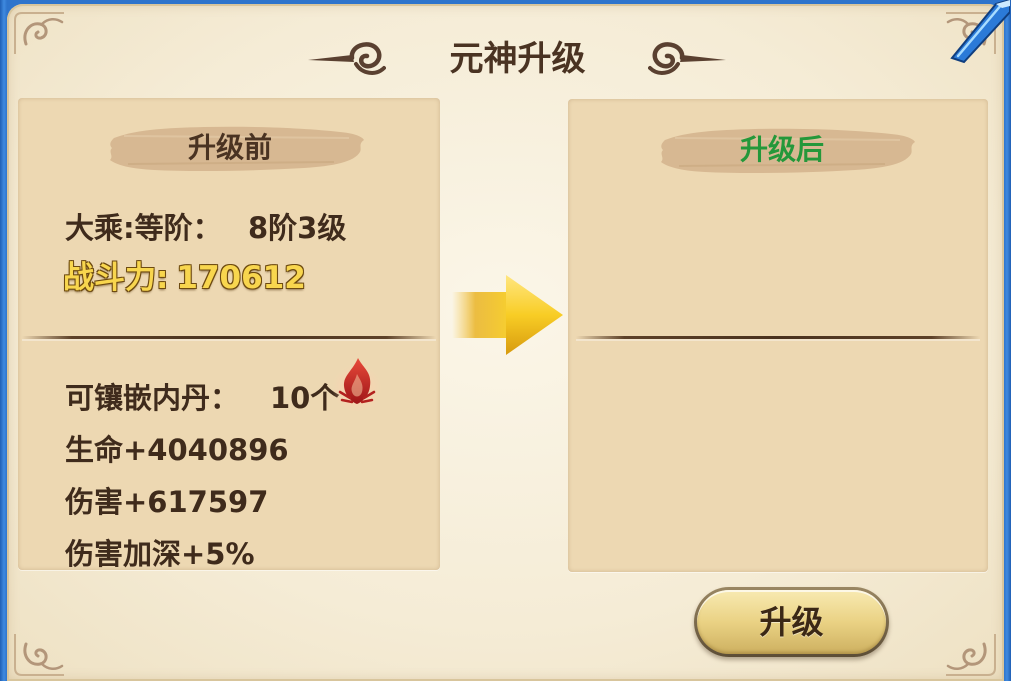 The height and width of the screenshot is (681, 1011). What do you see at coordinates (305, 398) in the screenshot?
I see `inlay-value: 10个` at bounding box center [305, 398].